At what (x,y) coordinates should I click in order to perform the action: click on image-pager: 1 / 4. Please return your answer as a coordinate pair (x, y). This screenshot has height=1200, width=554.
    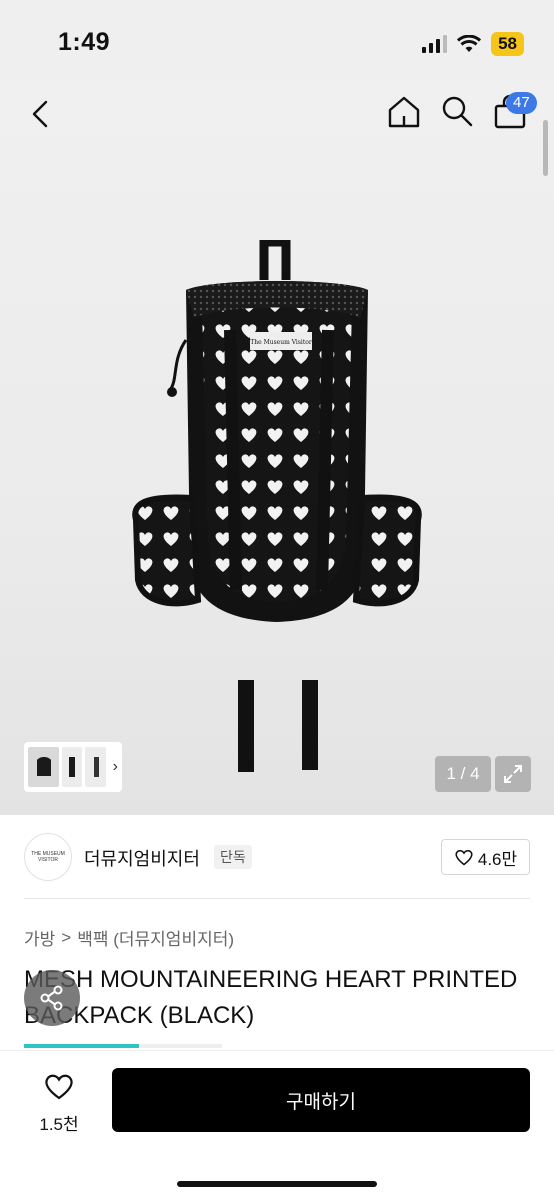
    Looking at the image, I should click on (463, 774).